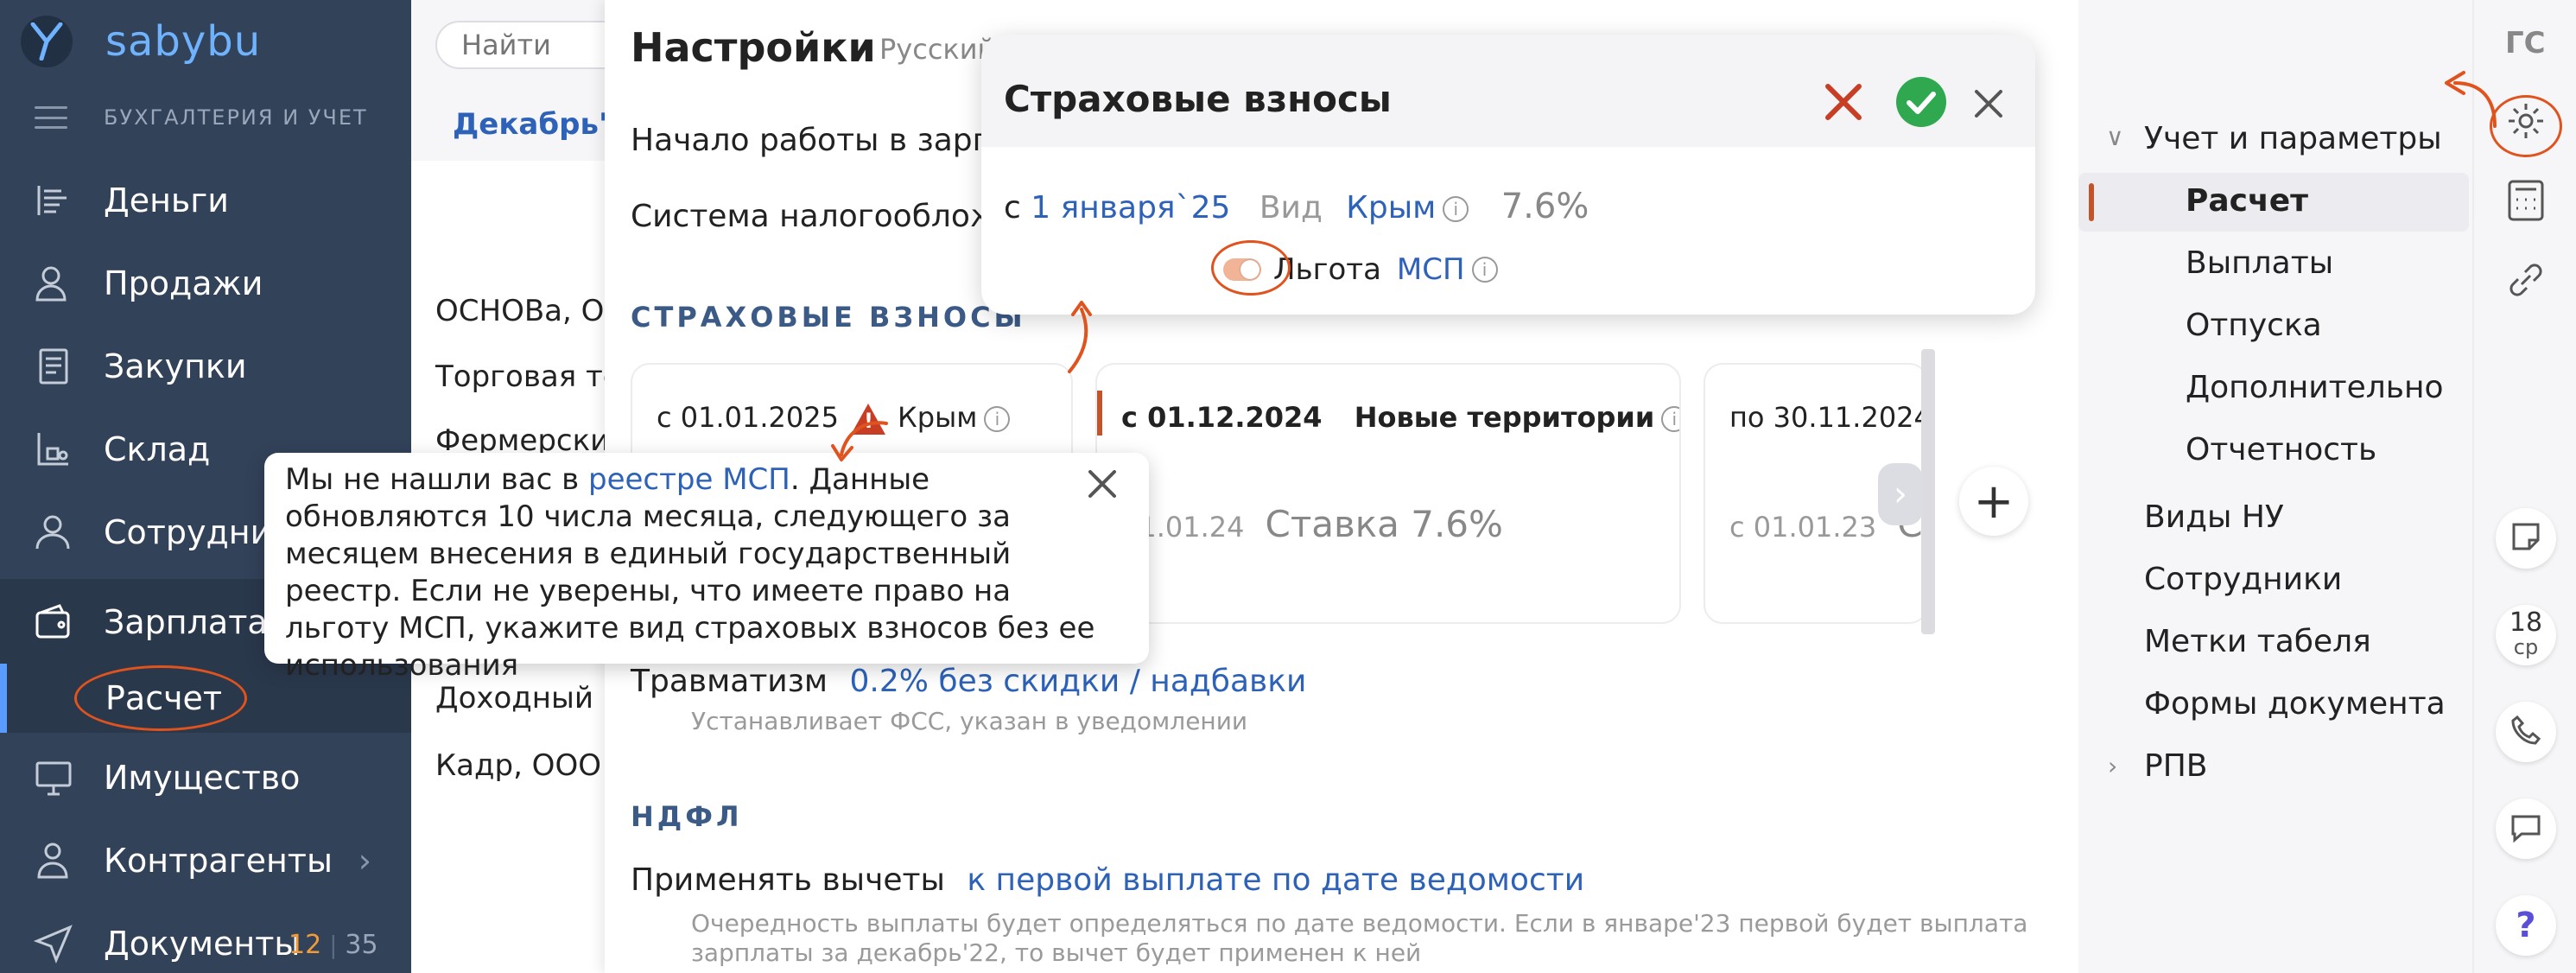 Image resolution: width=2576 pixels, height=973 pixels. I want to click on delete-icon, so click(1843, 104).